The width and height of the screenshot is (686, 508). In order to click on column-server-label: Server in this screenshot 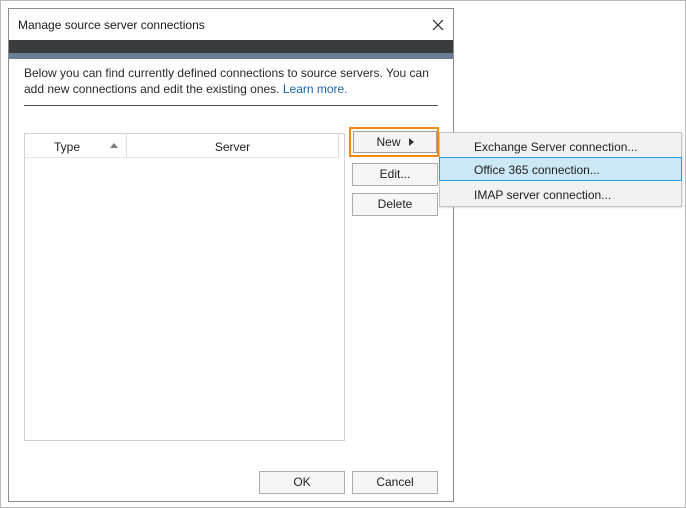, I will do `click(232, 147)`.